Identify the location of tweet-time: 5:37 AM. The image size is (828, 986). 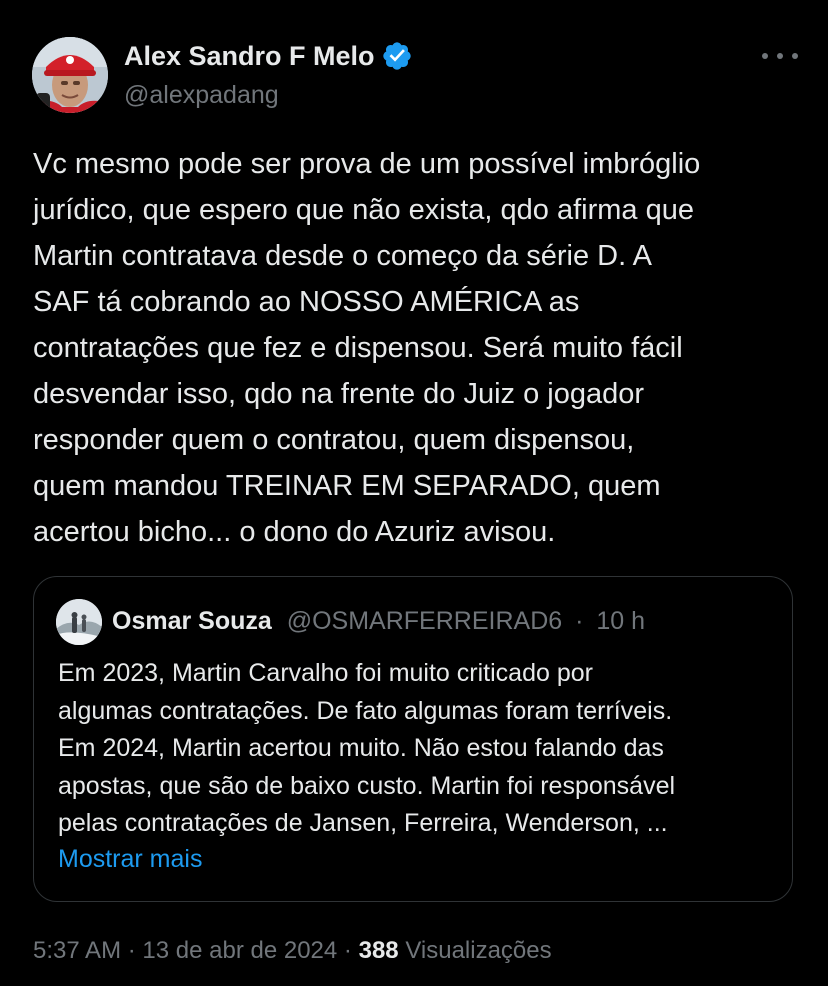
(77, 950).